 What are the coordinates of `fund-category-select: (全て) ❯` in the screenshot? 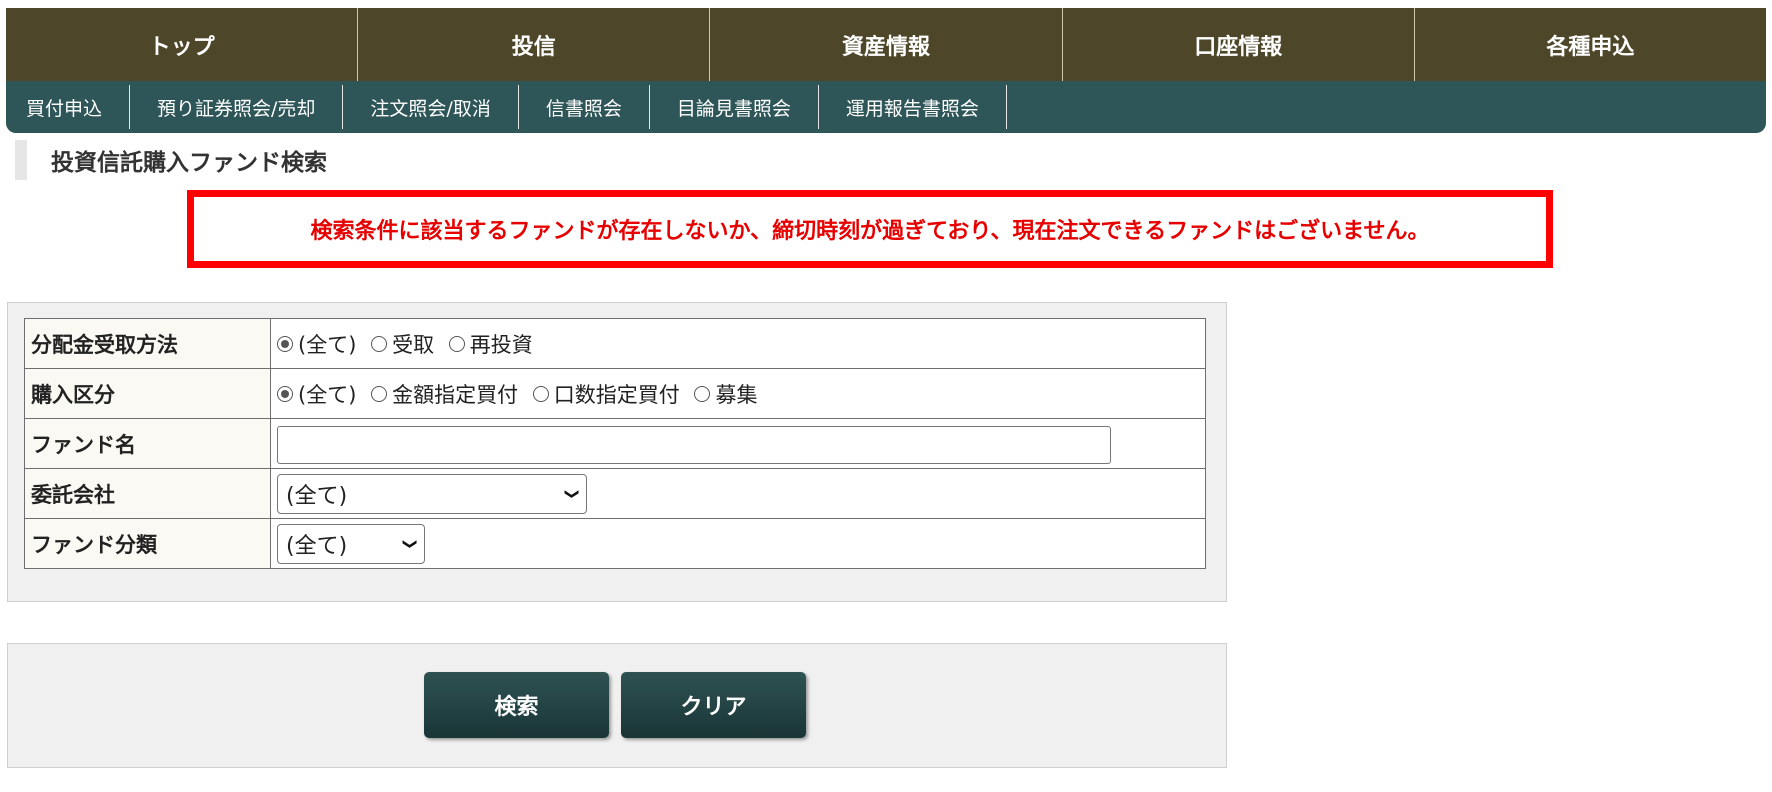 It's located at (351, 543).